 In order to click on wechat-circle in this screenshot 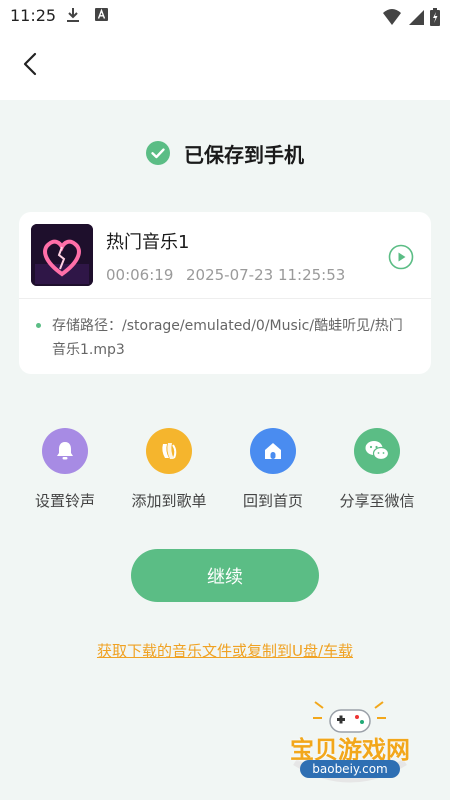, I will do `click(377, 451)`.